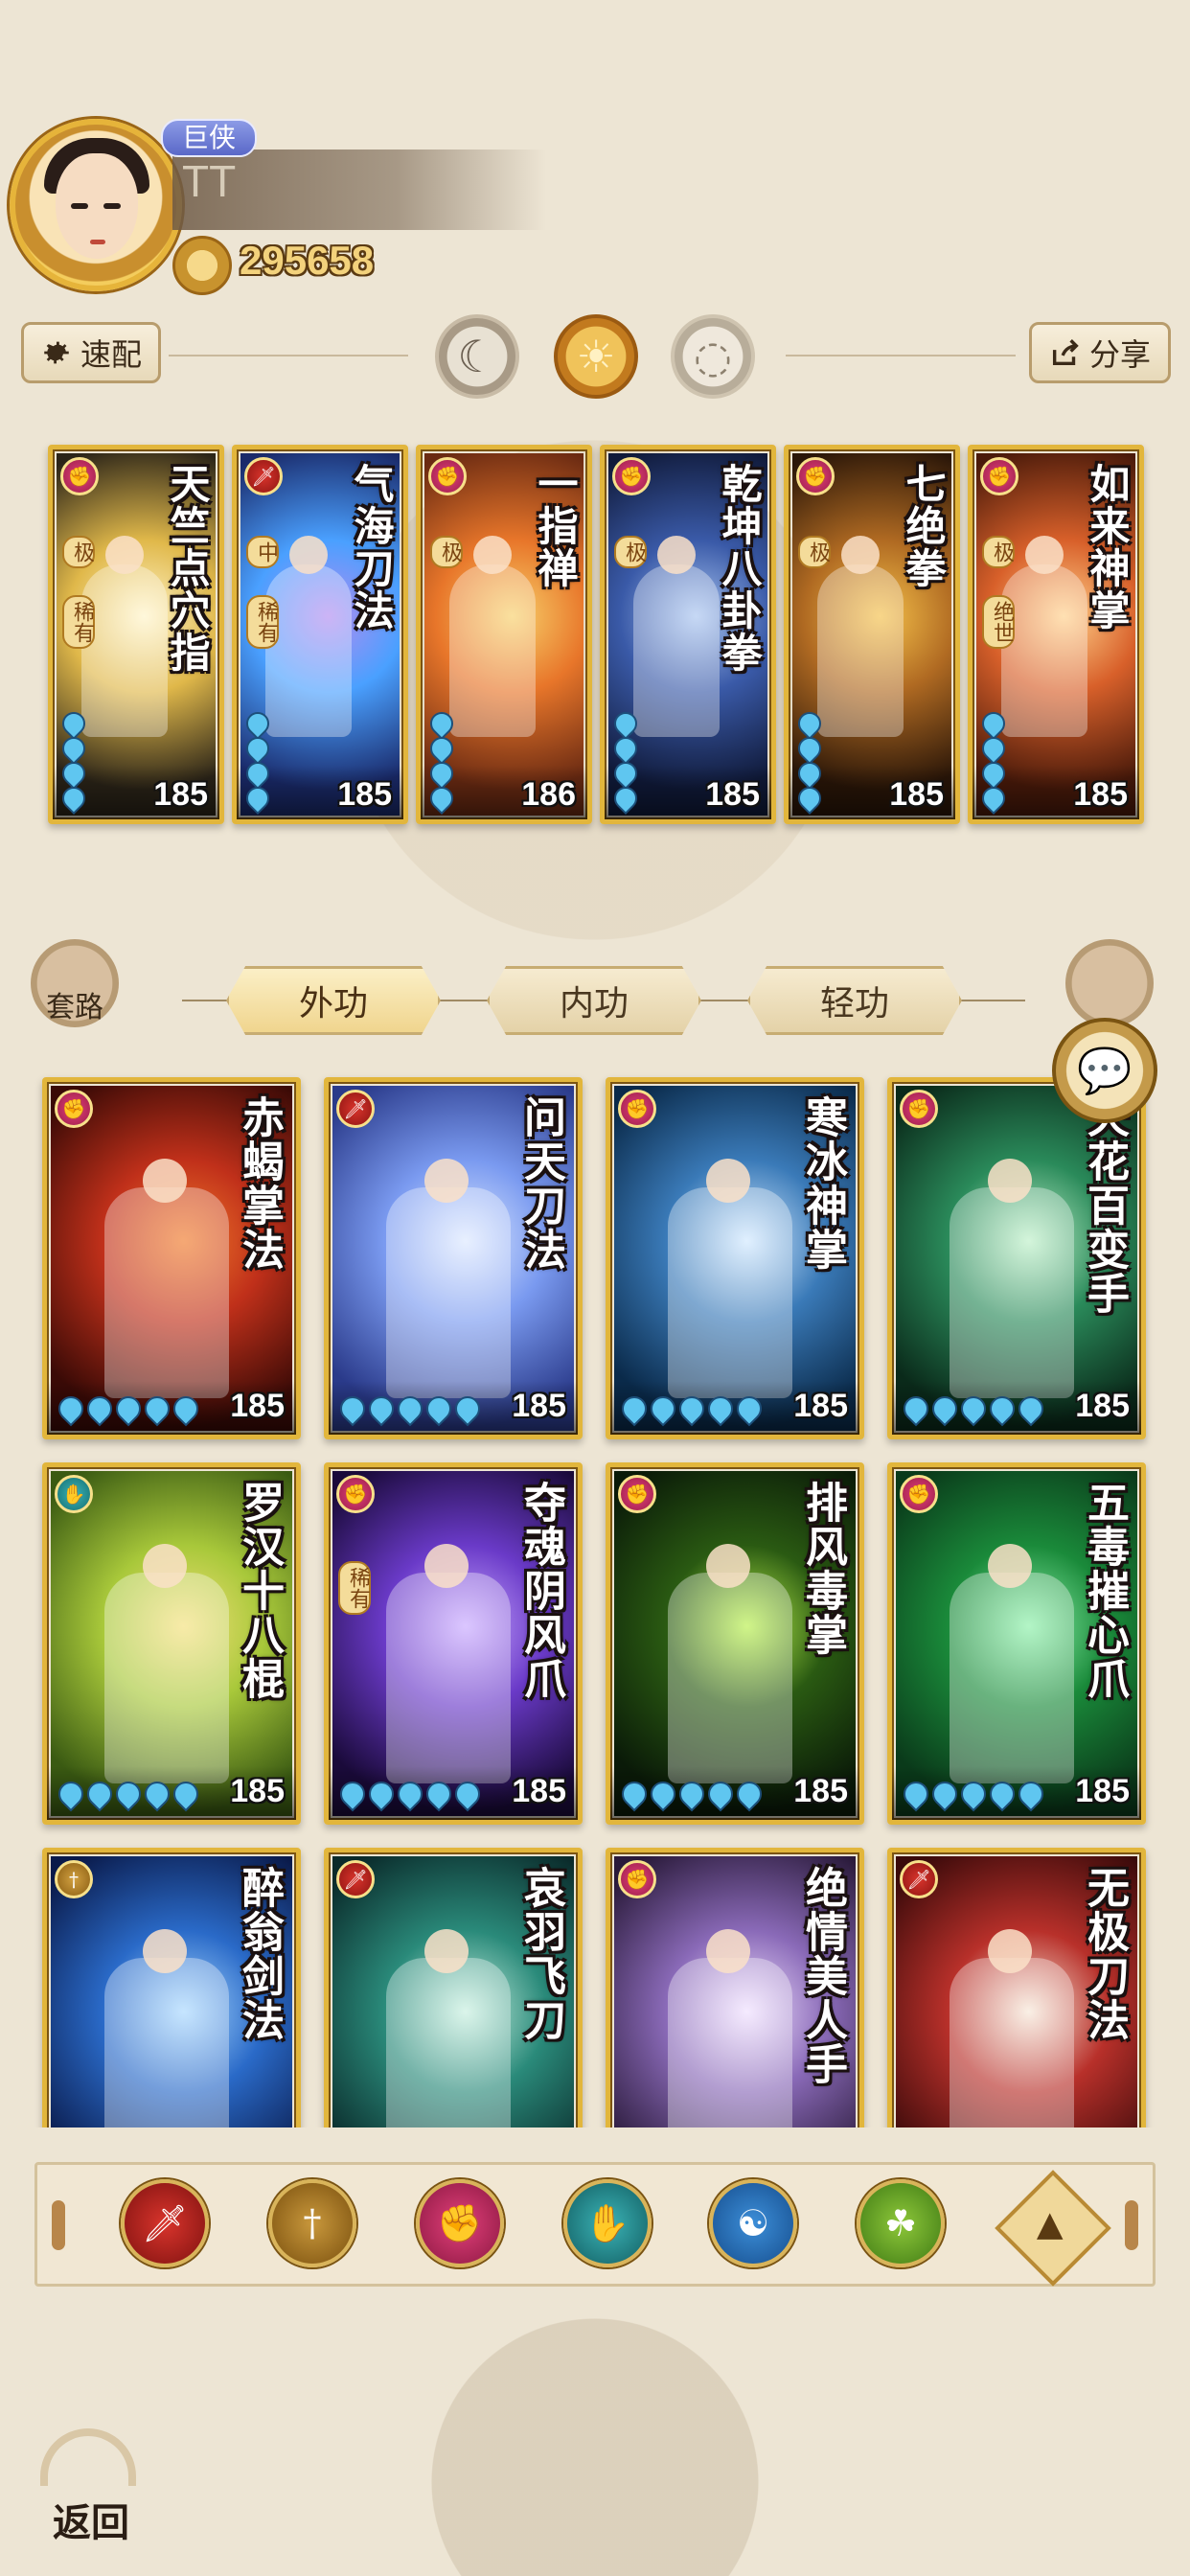 Image resolution: width=1190 pixels, height=2576 pixels. I want to click on skill-card: 🗡 问天刀法 185, so click(453, 1258).